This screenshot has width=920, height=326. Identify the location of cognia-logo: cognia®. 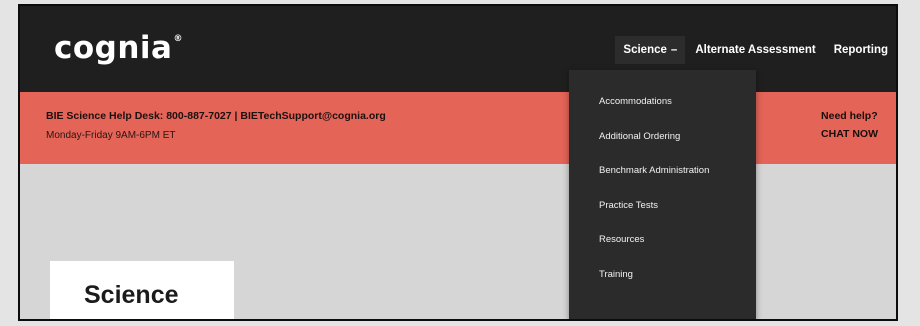
(118, 48).